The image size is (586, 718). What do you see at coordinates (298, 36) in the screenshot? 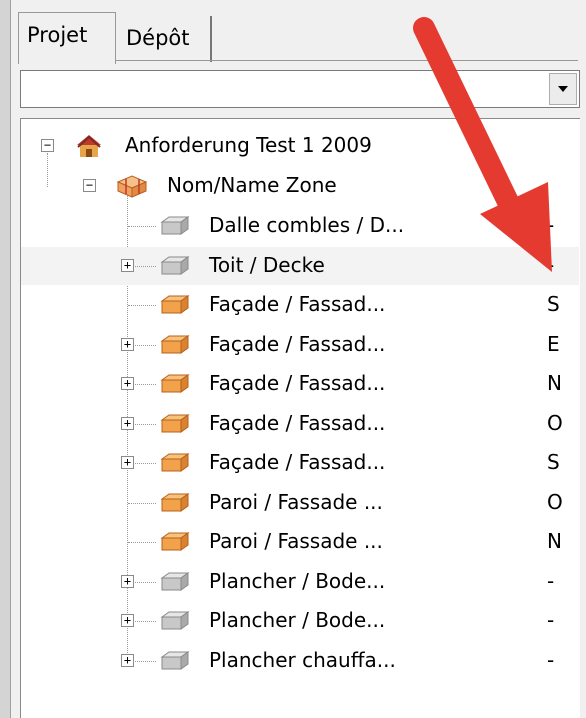
I see `tab-bar: Projet Dépôt` at bounding box center [298, 36].